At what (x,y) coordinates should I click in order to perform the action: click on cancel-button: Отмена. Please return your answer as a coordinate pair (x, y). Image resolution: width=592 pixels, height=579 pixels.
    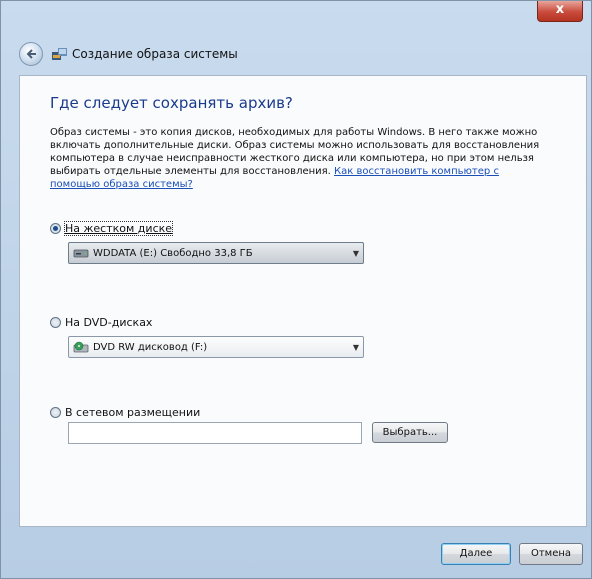
    Looking at the image, I should click on (551, 554).